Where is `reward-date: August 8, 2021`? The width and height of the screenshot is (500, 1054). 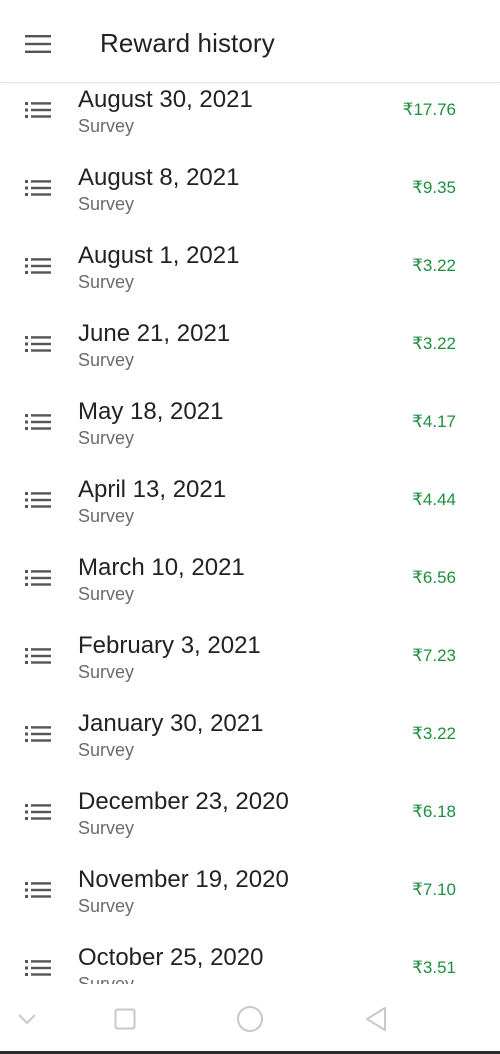
reward-date: August 8, 2021 is located at coordinates (159, 177).